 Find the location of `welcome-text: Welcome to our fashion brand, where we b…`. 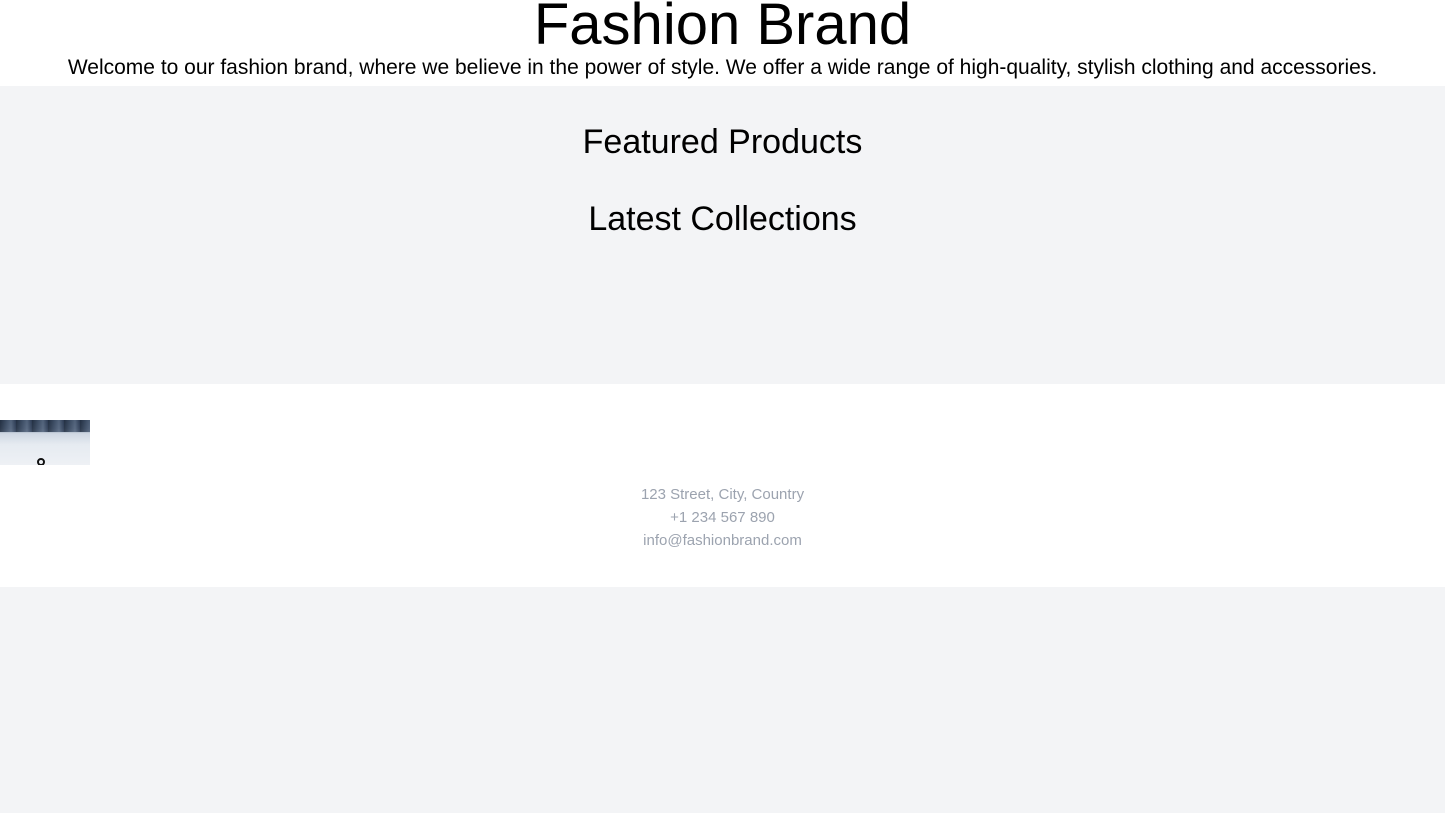

welcome-text: Welcome to our fashion brand, where we b… is located at coordinates (722, 67).